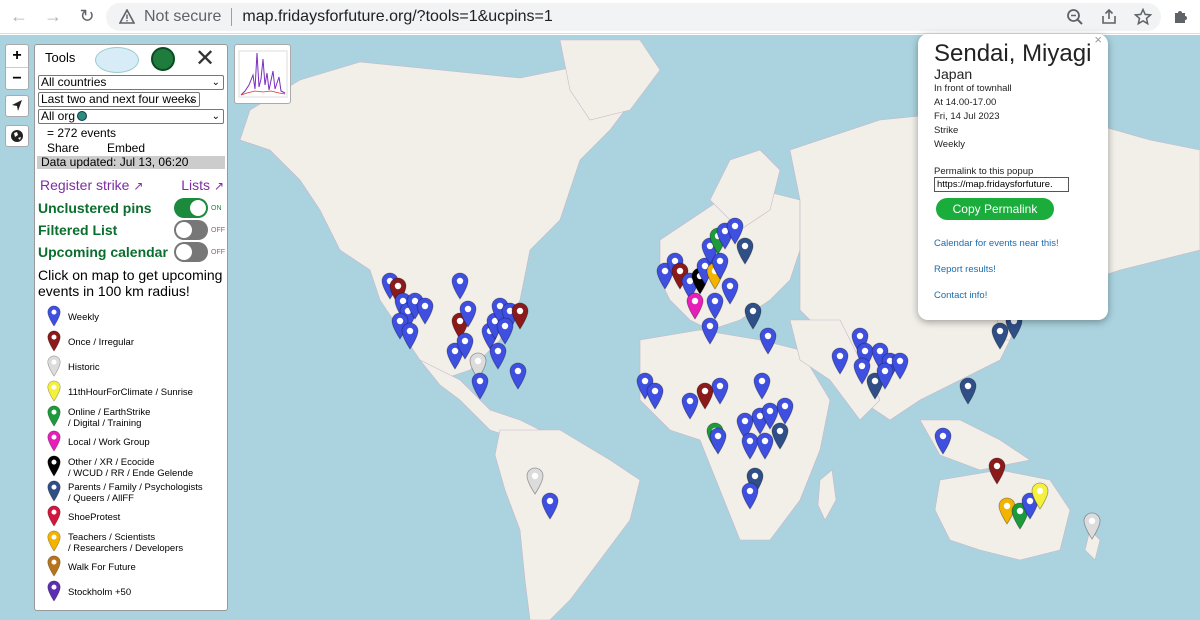 The height and width of the screenshot is (620, 1200). What do you see at coordinates (205, 59) in the screenshot?
I see `close-tools-button: ✕` at bounding box center [205, 59].